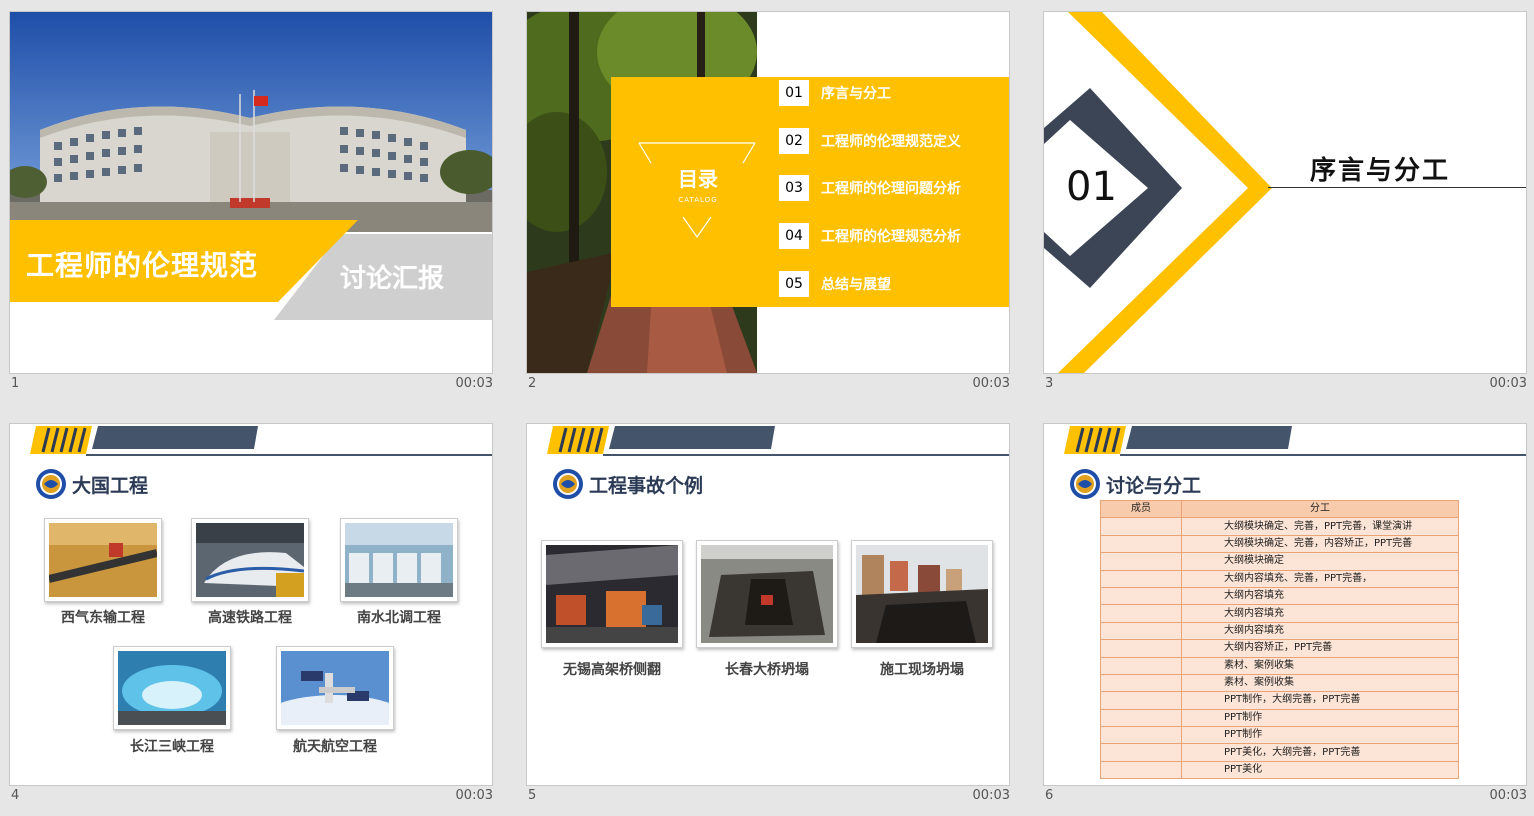 Image resolution: width=1534 pixels, height=816 pixels. Describe the element at coordinates (172, 747) in the screenshot. I see `picture-caption: 长江三峡工程` at that location.